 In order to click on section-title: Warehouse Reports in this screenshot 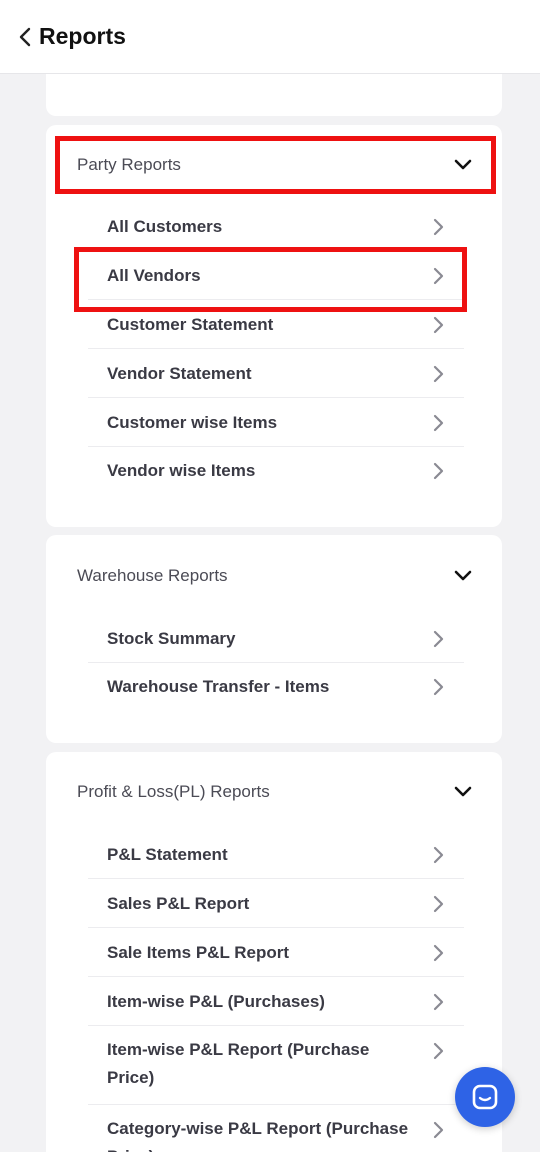, I will do `click(152, 575)`.